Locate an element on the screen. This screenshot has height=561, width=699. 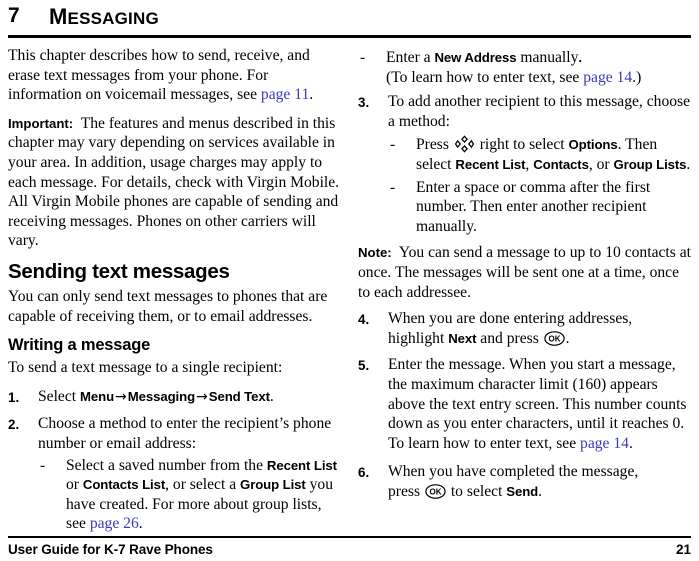
menu-item-send-text: Send Text is located at coordinates (239, 396).